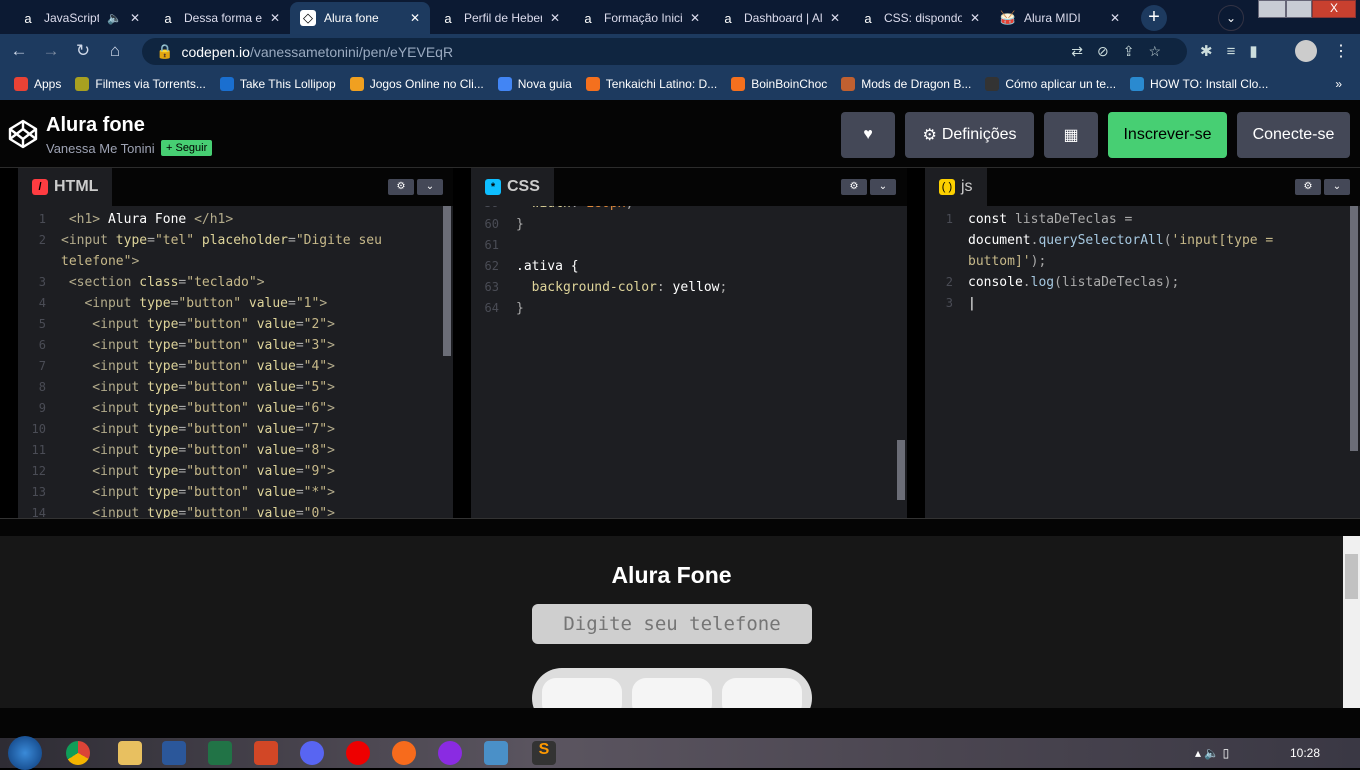 This screenshot has width=1360, height=770. Describe the element at coordinates (534, 84) in the screenshot. I see `bookmark: Nova guia` at that location.